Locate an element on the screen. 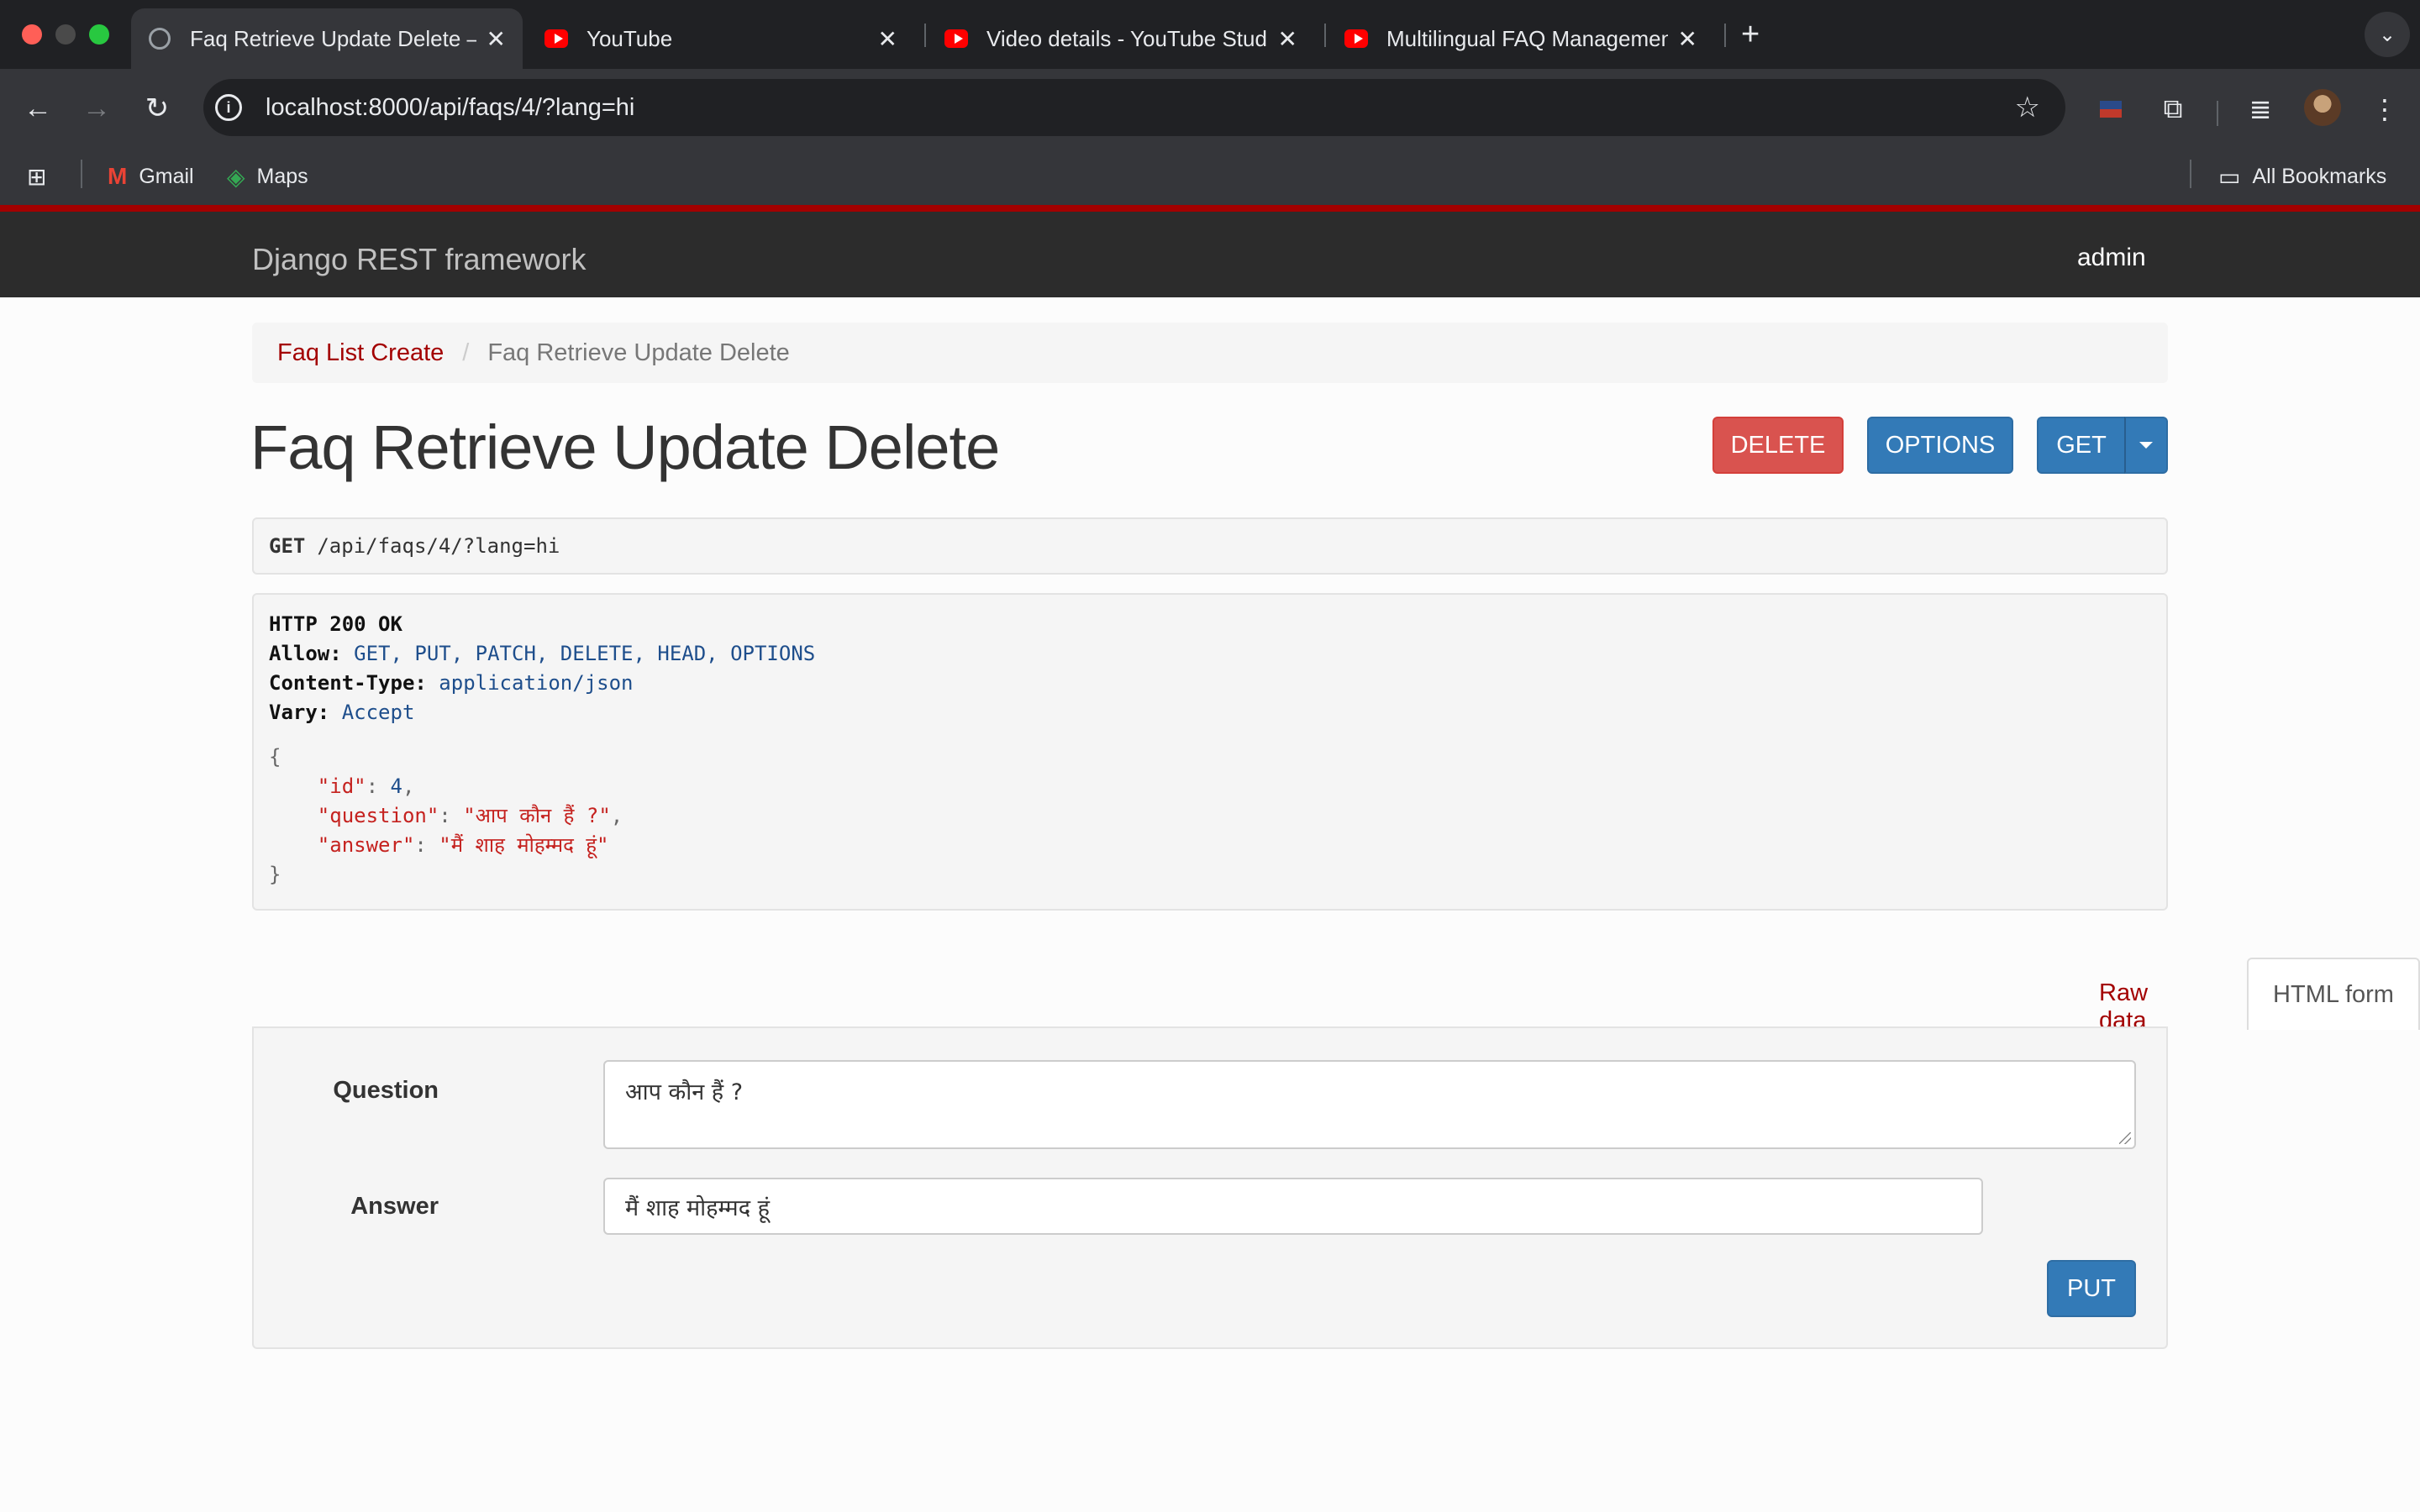 This screenshot has width=2420, height=1512. minimize-window-button is located at coordinates (65, 34).